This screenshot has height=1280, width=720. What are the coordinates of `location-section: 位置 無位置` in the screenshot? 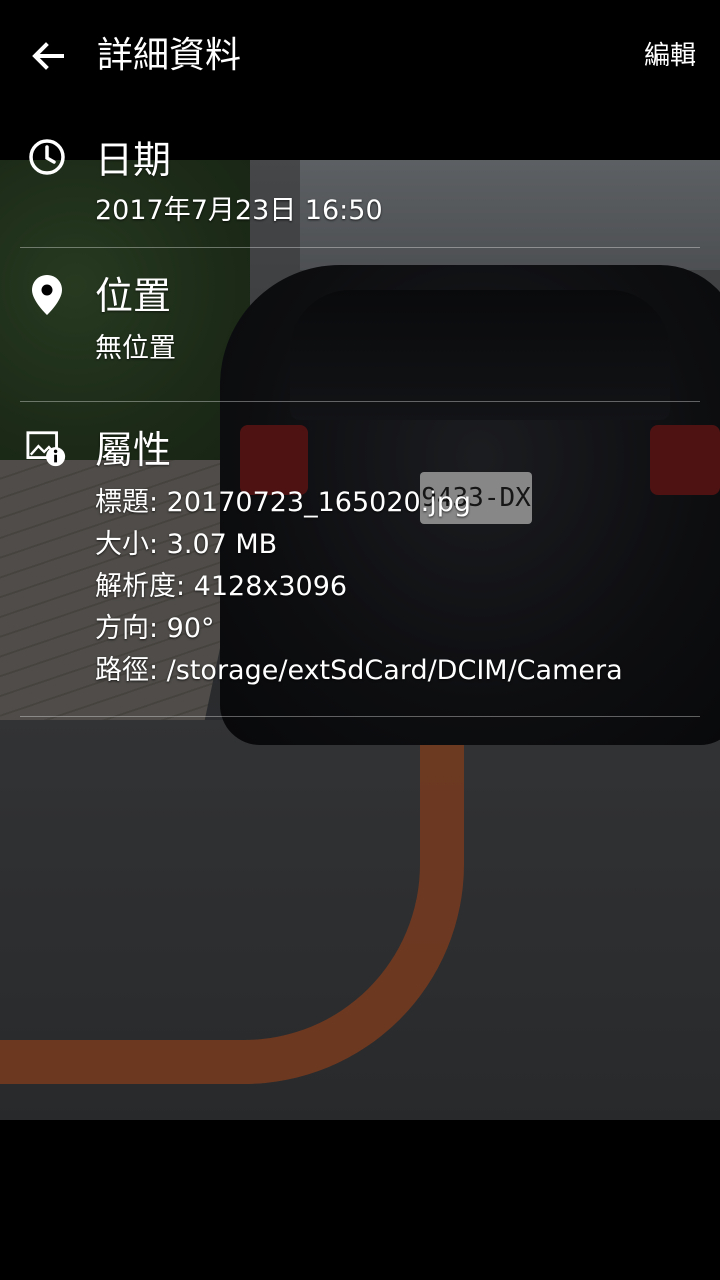 It's located at (360, 324).